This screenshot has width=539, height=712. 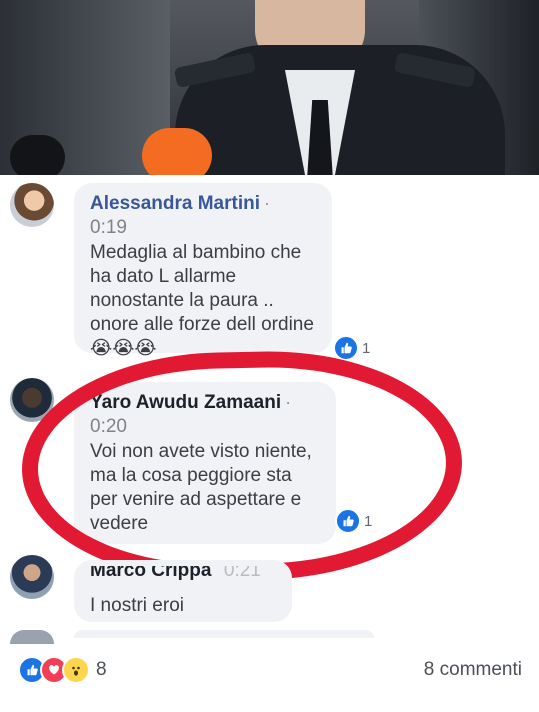 I want to click on comment-bubble: Marco Crippa 0:21 I nostri eroi, so click(x=183, y=591).